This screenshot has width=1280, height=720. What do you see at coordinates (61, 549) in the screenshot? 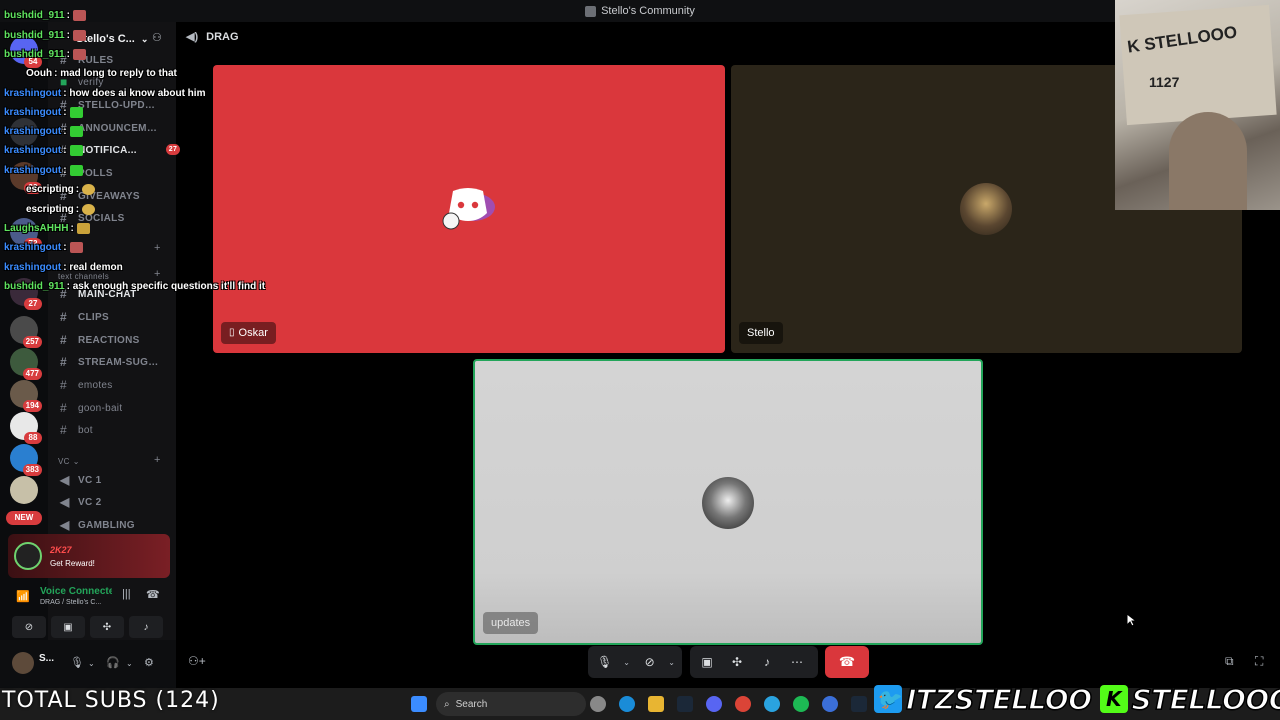
I see `reward-brand: 2K27` at bounding box center [61, 549].